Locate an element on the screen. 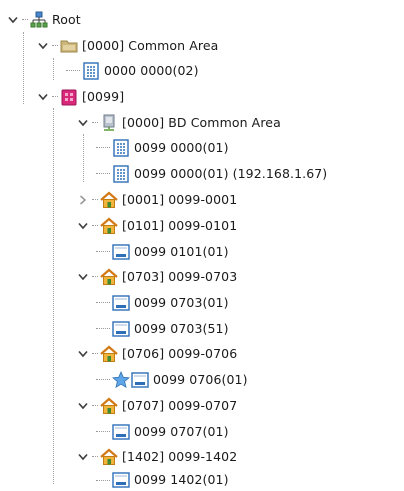 The image size is (404, 491). tree-node-label: [0706] 0099-0706 is located at coordinates (180, 353).